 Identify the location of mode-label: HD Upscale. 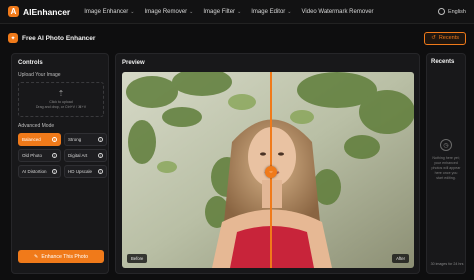
(80, 171).